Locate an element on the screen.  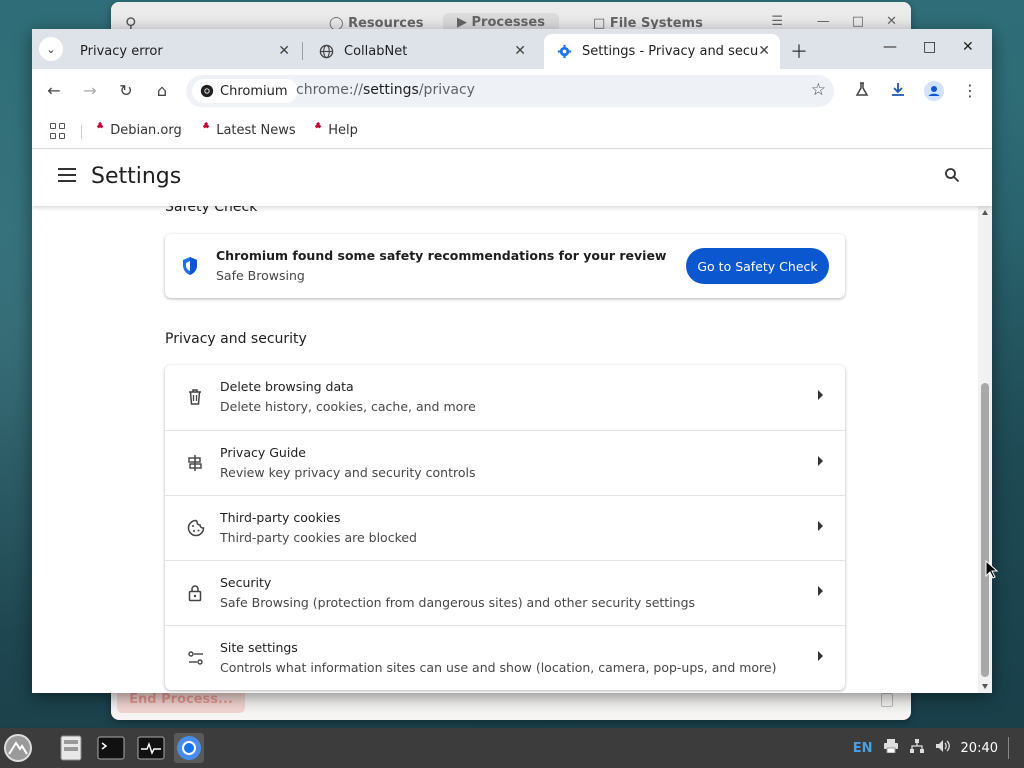
chromium-taskbar-icon is located at coordinates (189, 748).